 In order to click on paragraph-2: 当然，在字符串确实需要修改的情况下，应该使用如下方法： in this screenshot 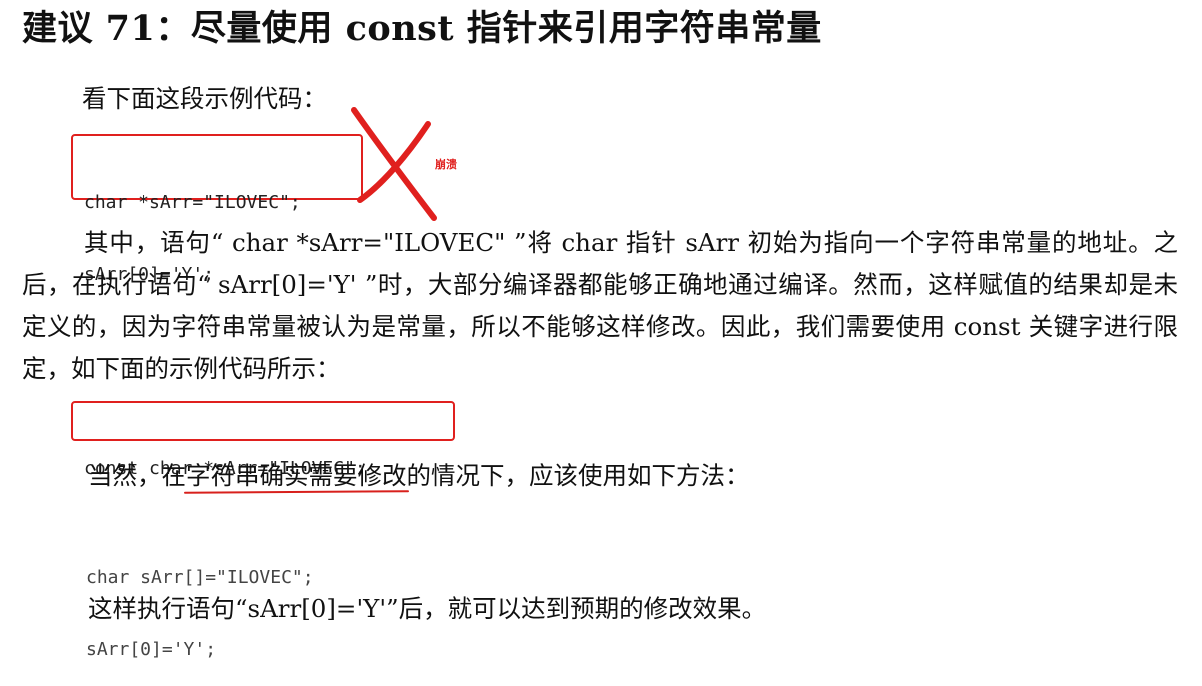, I will do `click(488, 476)`.